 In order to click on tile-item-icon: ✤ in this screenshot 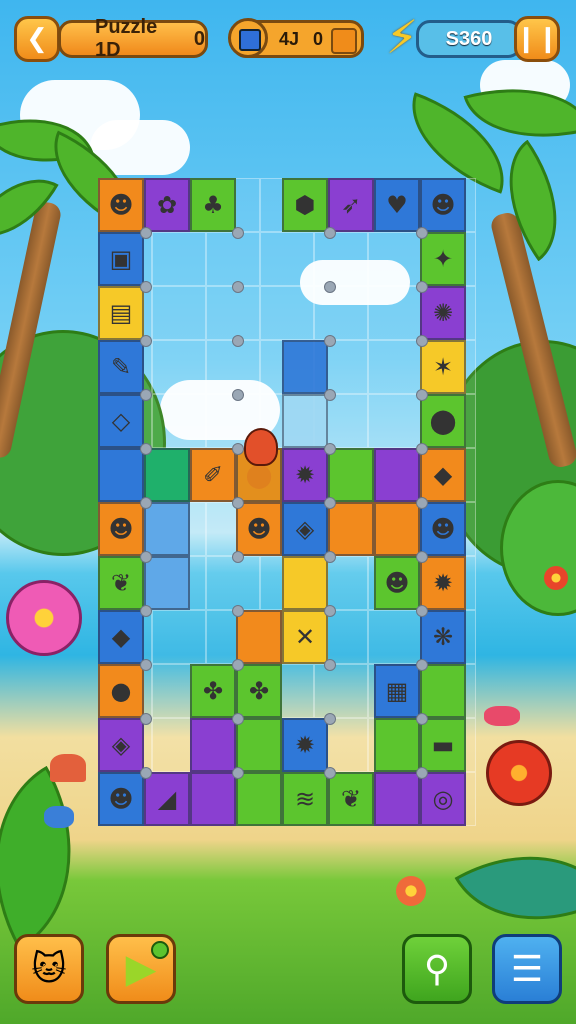, I will do `click(259, 691)`.